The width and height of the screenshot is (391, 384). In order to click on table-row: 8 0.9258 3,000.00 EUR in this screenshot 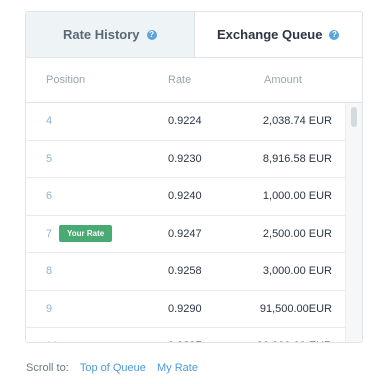, I will do `click(194, 272)`.